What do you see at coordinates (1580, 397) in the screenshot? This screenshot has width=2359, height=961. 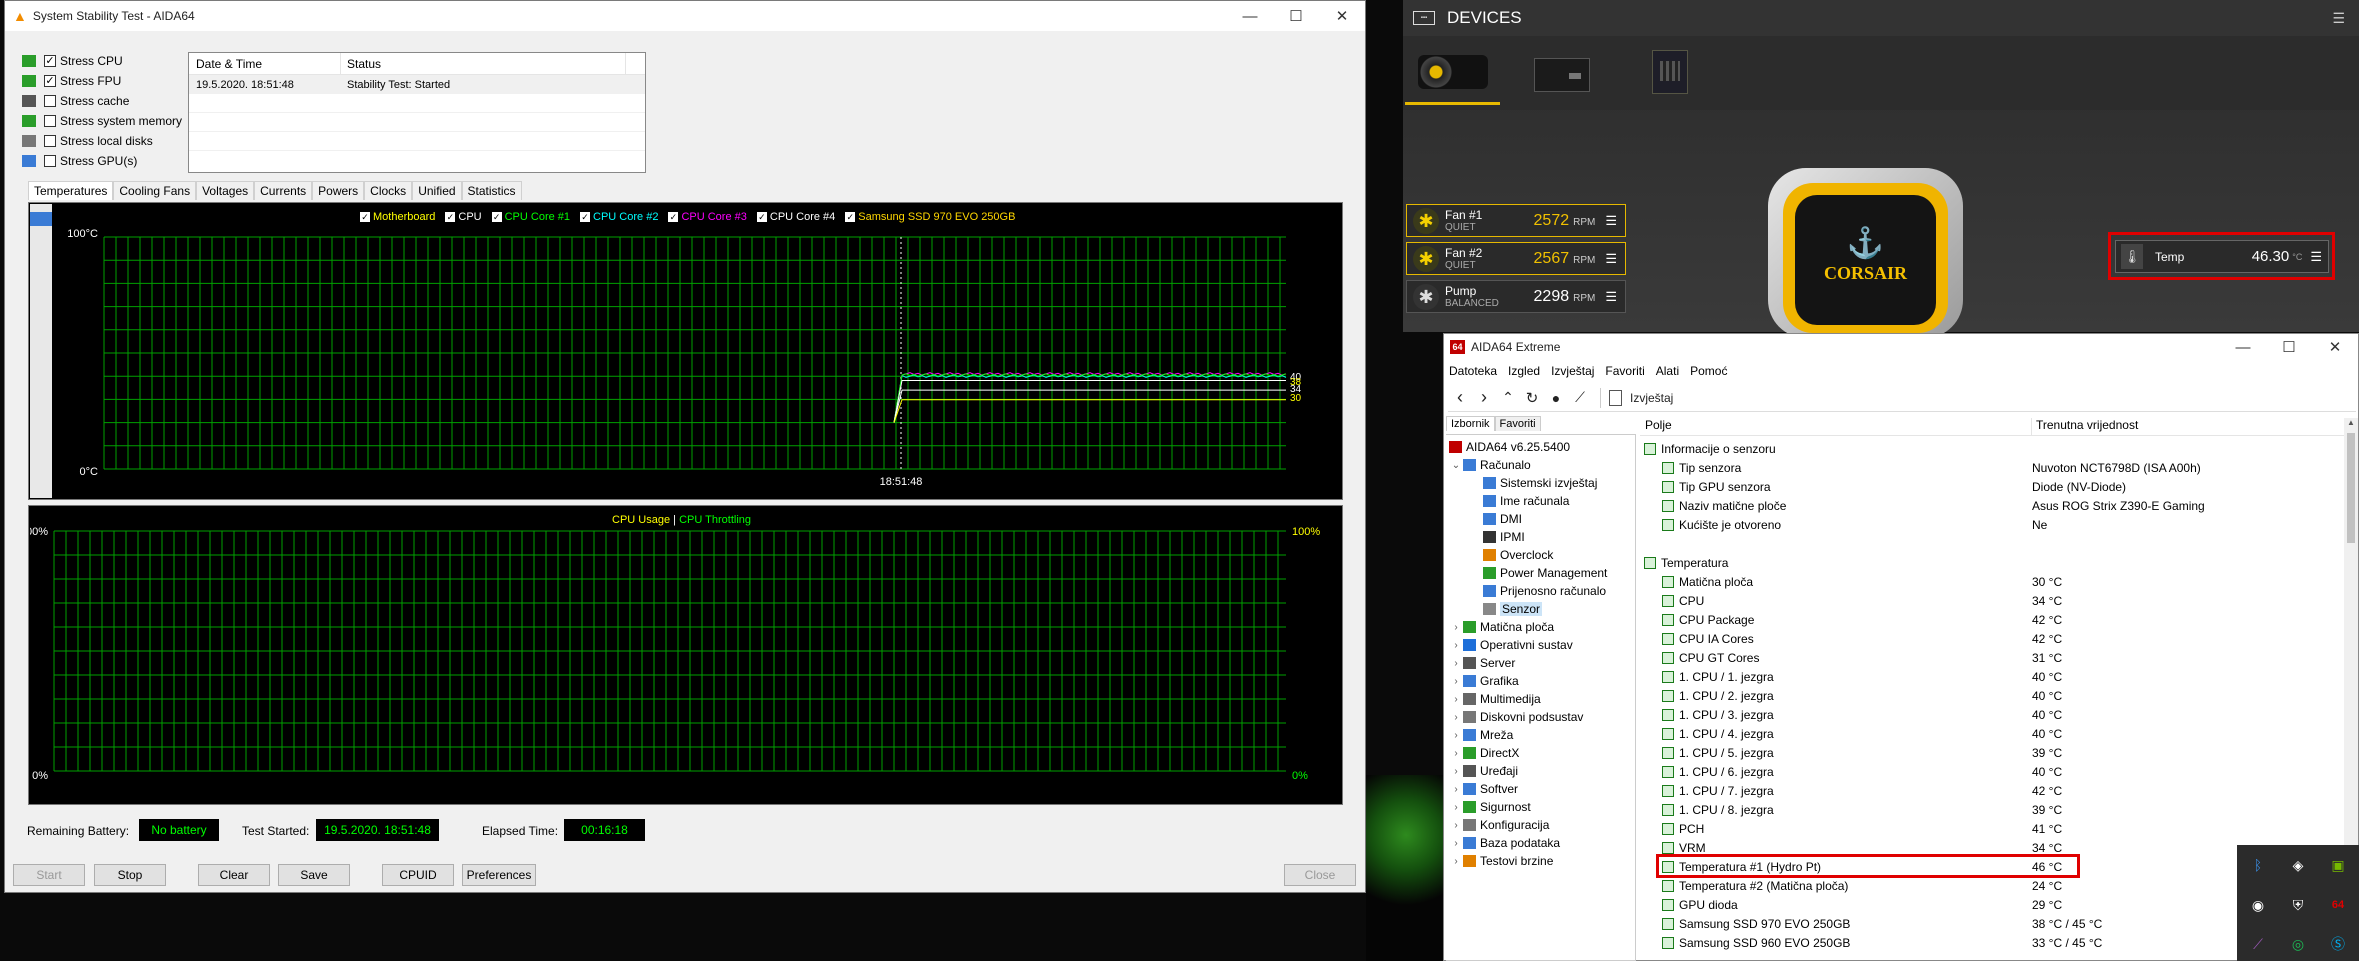 I see `chart-icon: ⟋` at bounding box center [1580, 397].